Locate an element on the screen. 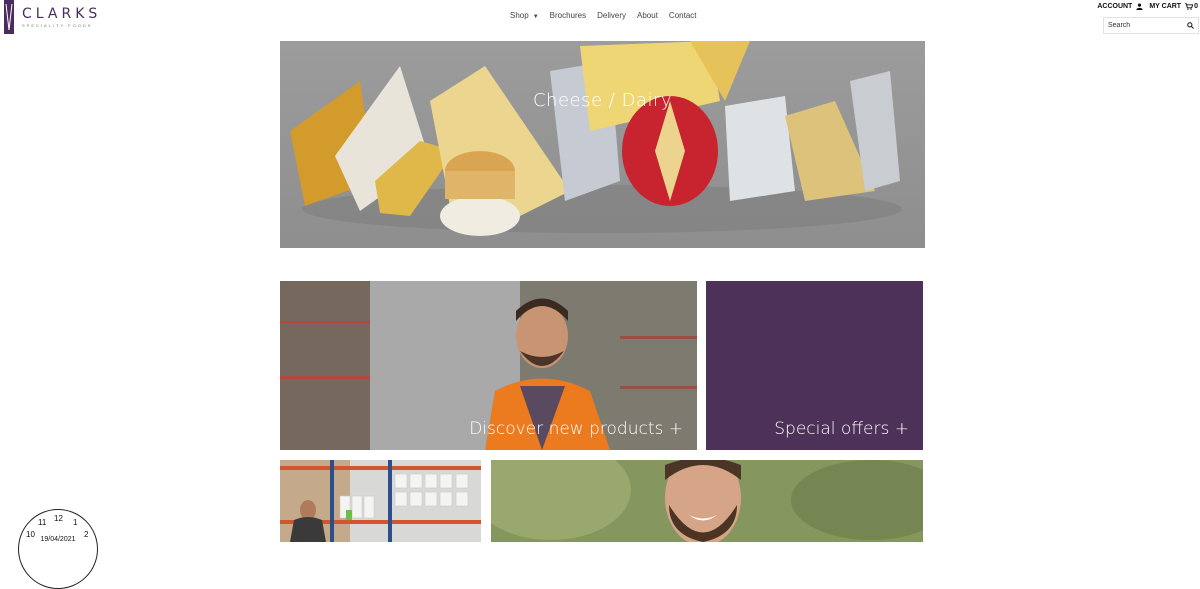 The image size is (1200, 589). chevron-down-icon: ▼ is located at coordinates (535, 17).